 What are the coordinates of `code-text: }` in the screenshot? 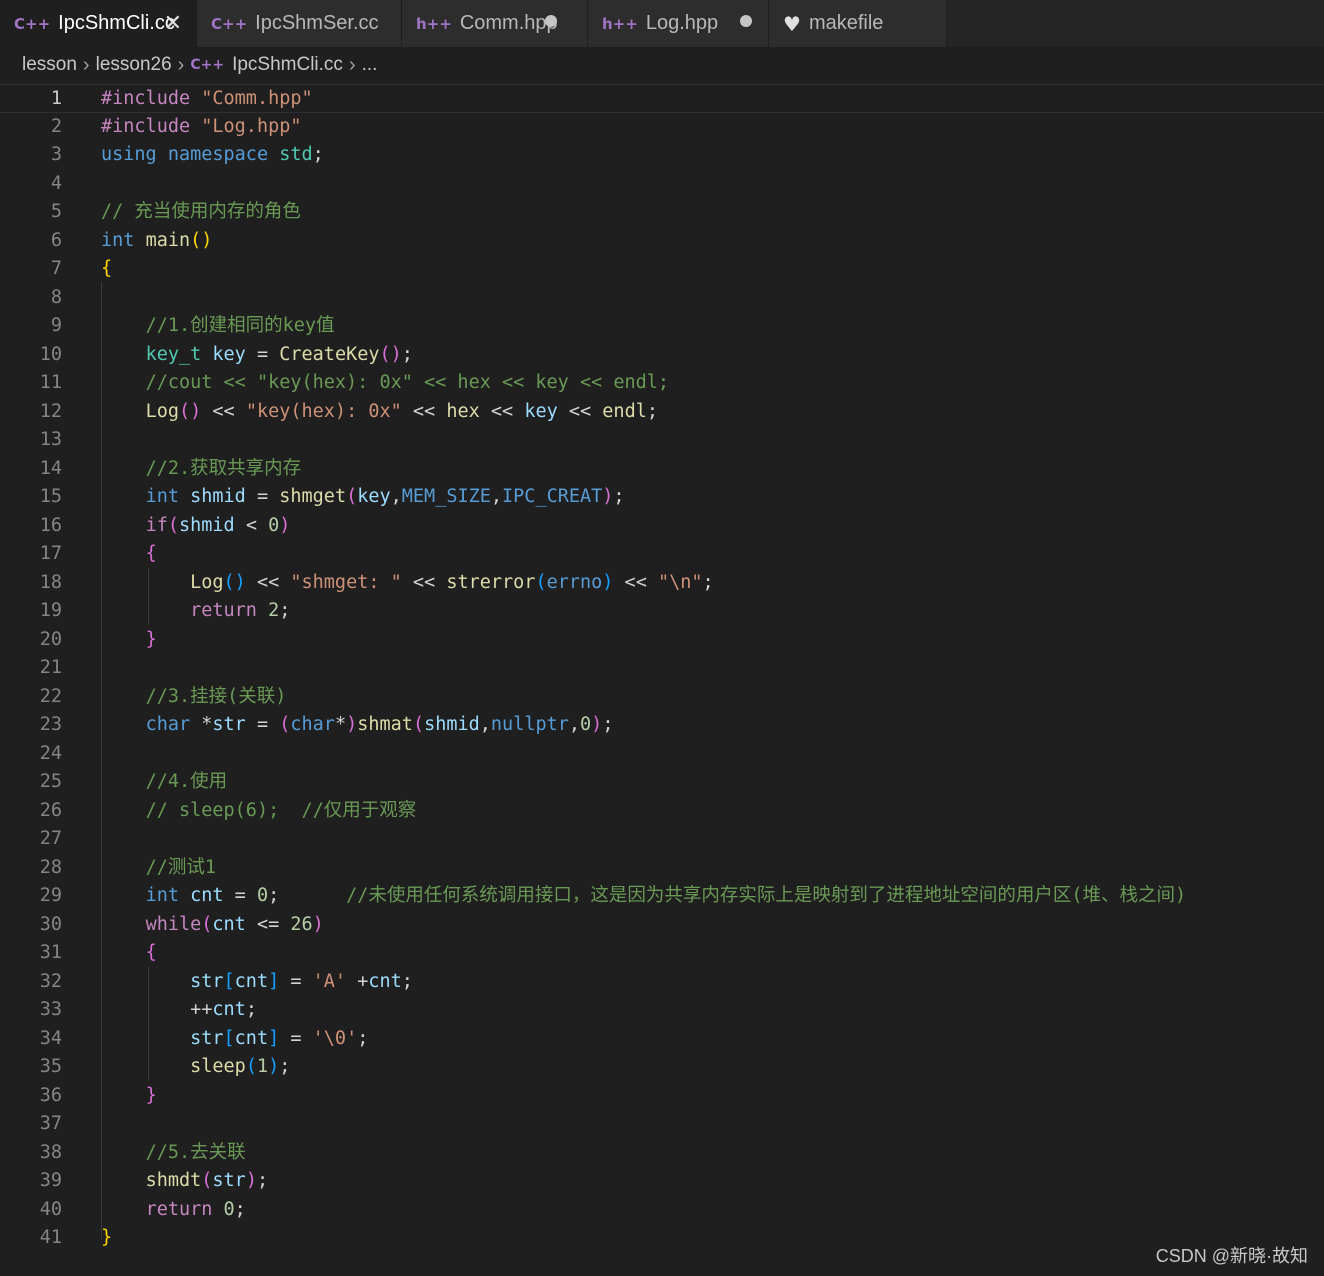 It's located at (129, 640).